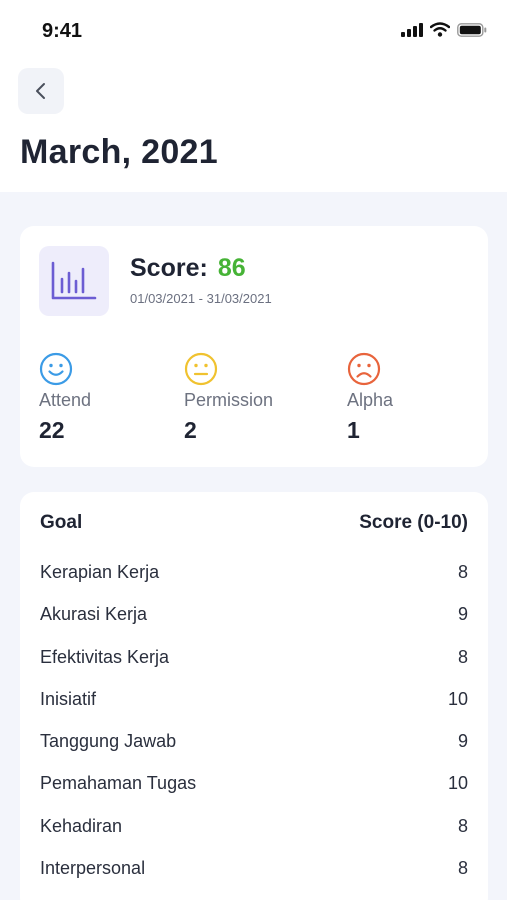  Describe the element at coordinates (254, 752) in the screenshot. I see `goal-row: Tanggung Jawab 9` at that location.